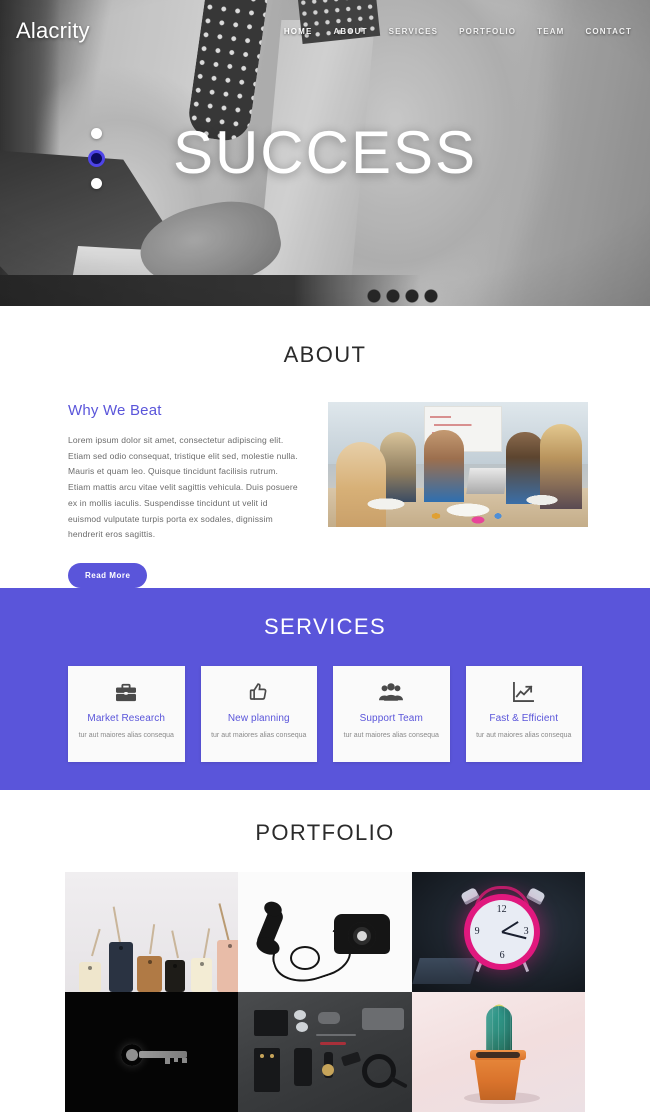 The image size is (650, 1112). Describe the element at coordinates (502, 956) in the screenshot. I see `clock-number-6: 6` at that location.